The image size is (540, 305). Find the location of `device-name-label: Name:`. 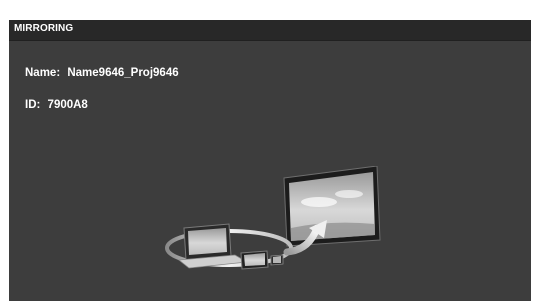

device-name-label: Name: is located at coordinates (43, 73).